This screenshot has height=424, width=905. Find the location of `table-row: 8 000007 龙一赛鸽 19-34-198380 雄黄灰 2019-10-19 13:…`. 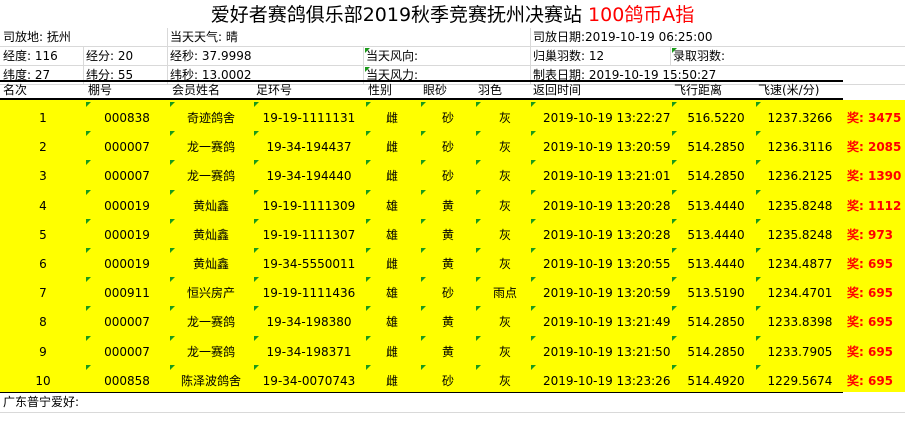

table-row: 8 000007 龙一赛鸽 19-34-198380 雄黄灰 2019-10-19 13:… is located at coordinates (452, 318).